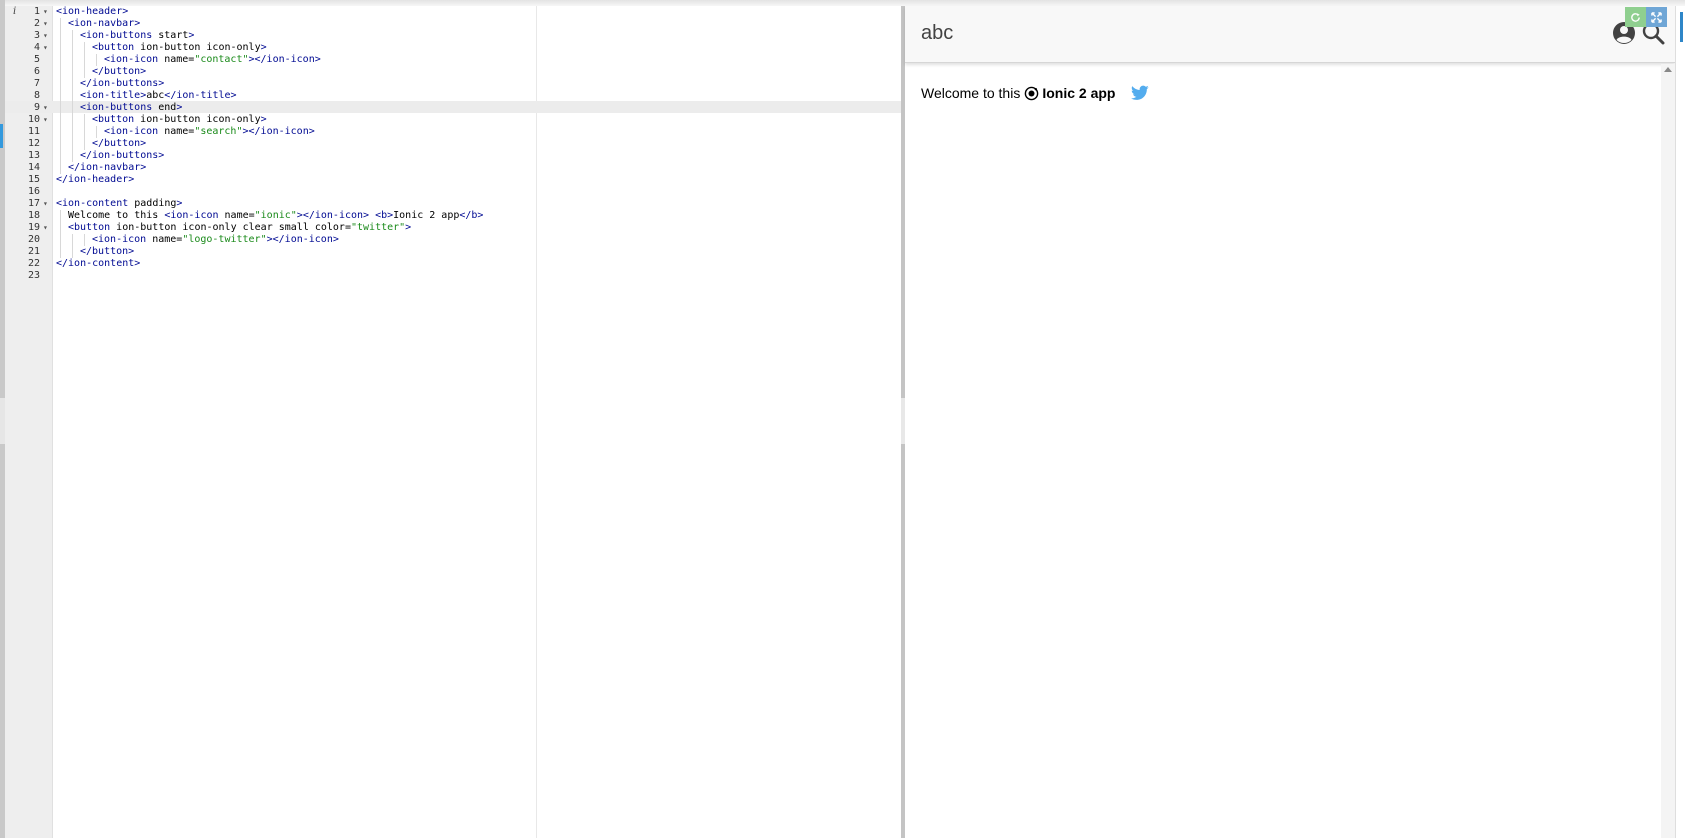  I want to click on code-line: 23, so click(453, 276).